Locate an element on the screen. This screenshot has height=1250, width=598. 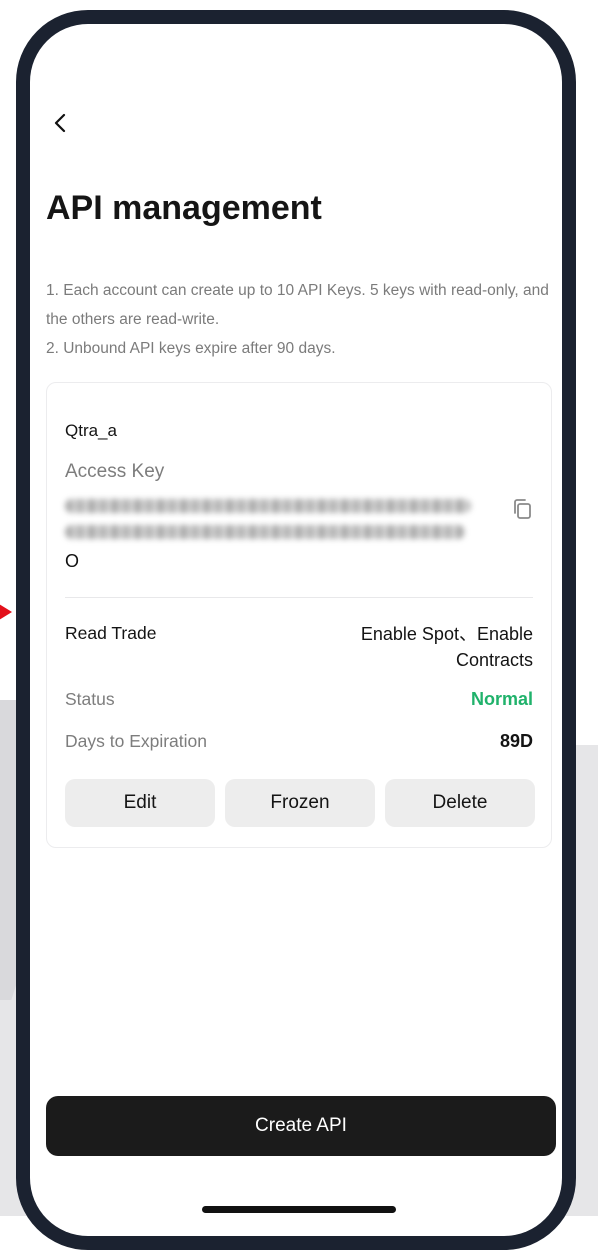
delete-button: Delete is located at coordinates (460, 803).